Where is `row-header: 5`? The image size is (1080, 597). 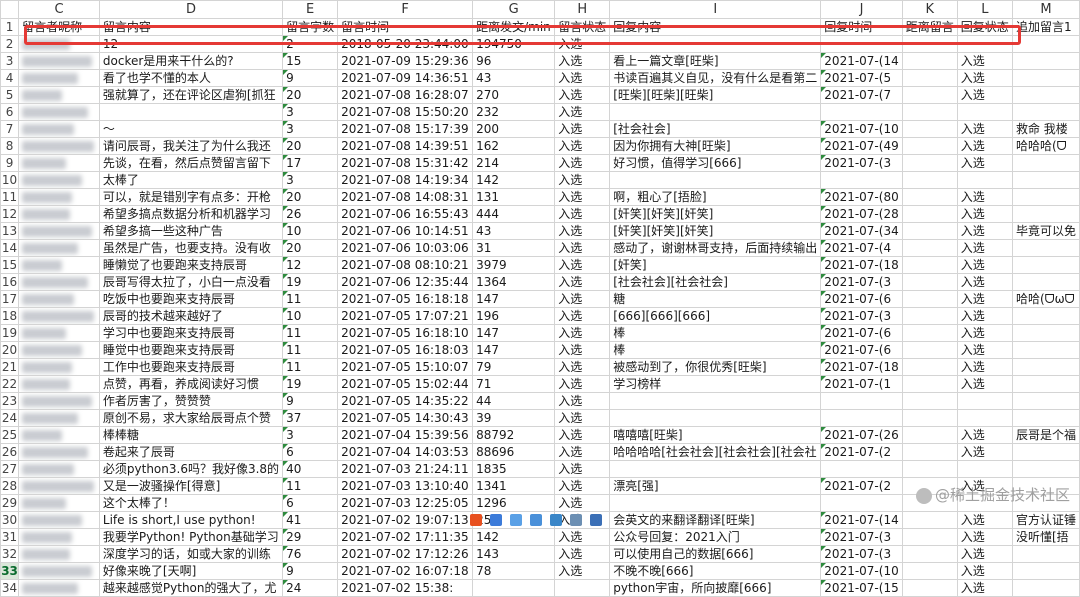 row-header: 5 is located at coordinates (10, 95).